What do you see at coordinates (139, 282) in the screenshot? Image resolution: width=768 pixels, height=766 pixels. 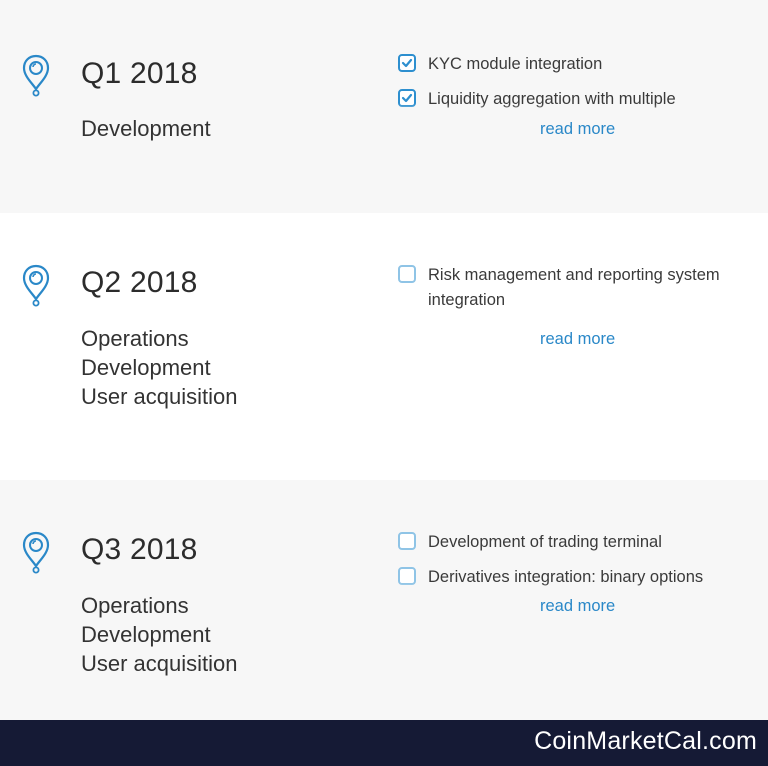 I see `quarter-title: Q2 2018` at bounding box center [139, 282].